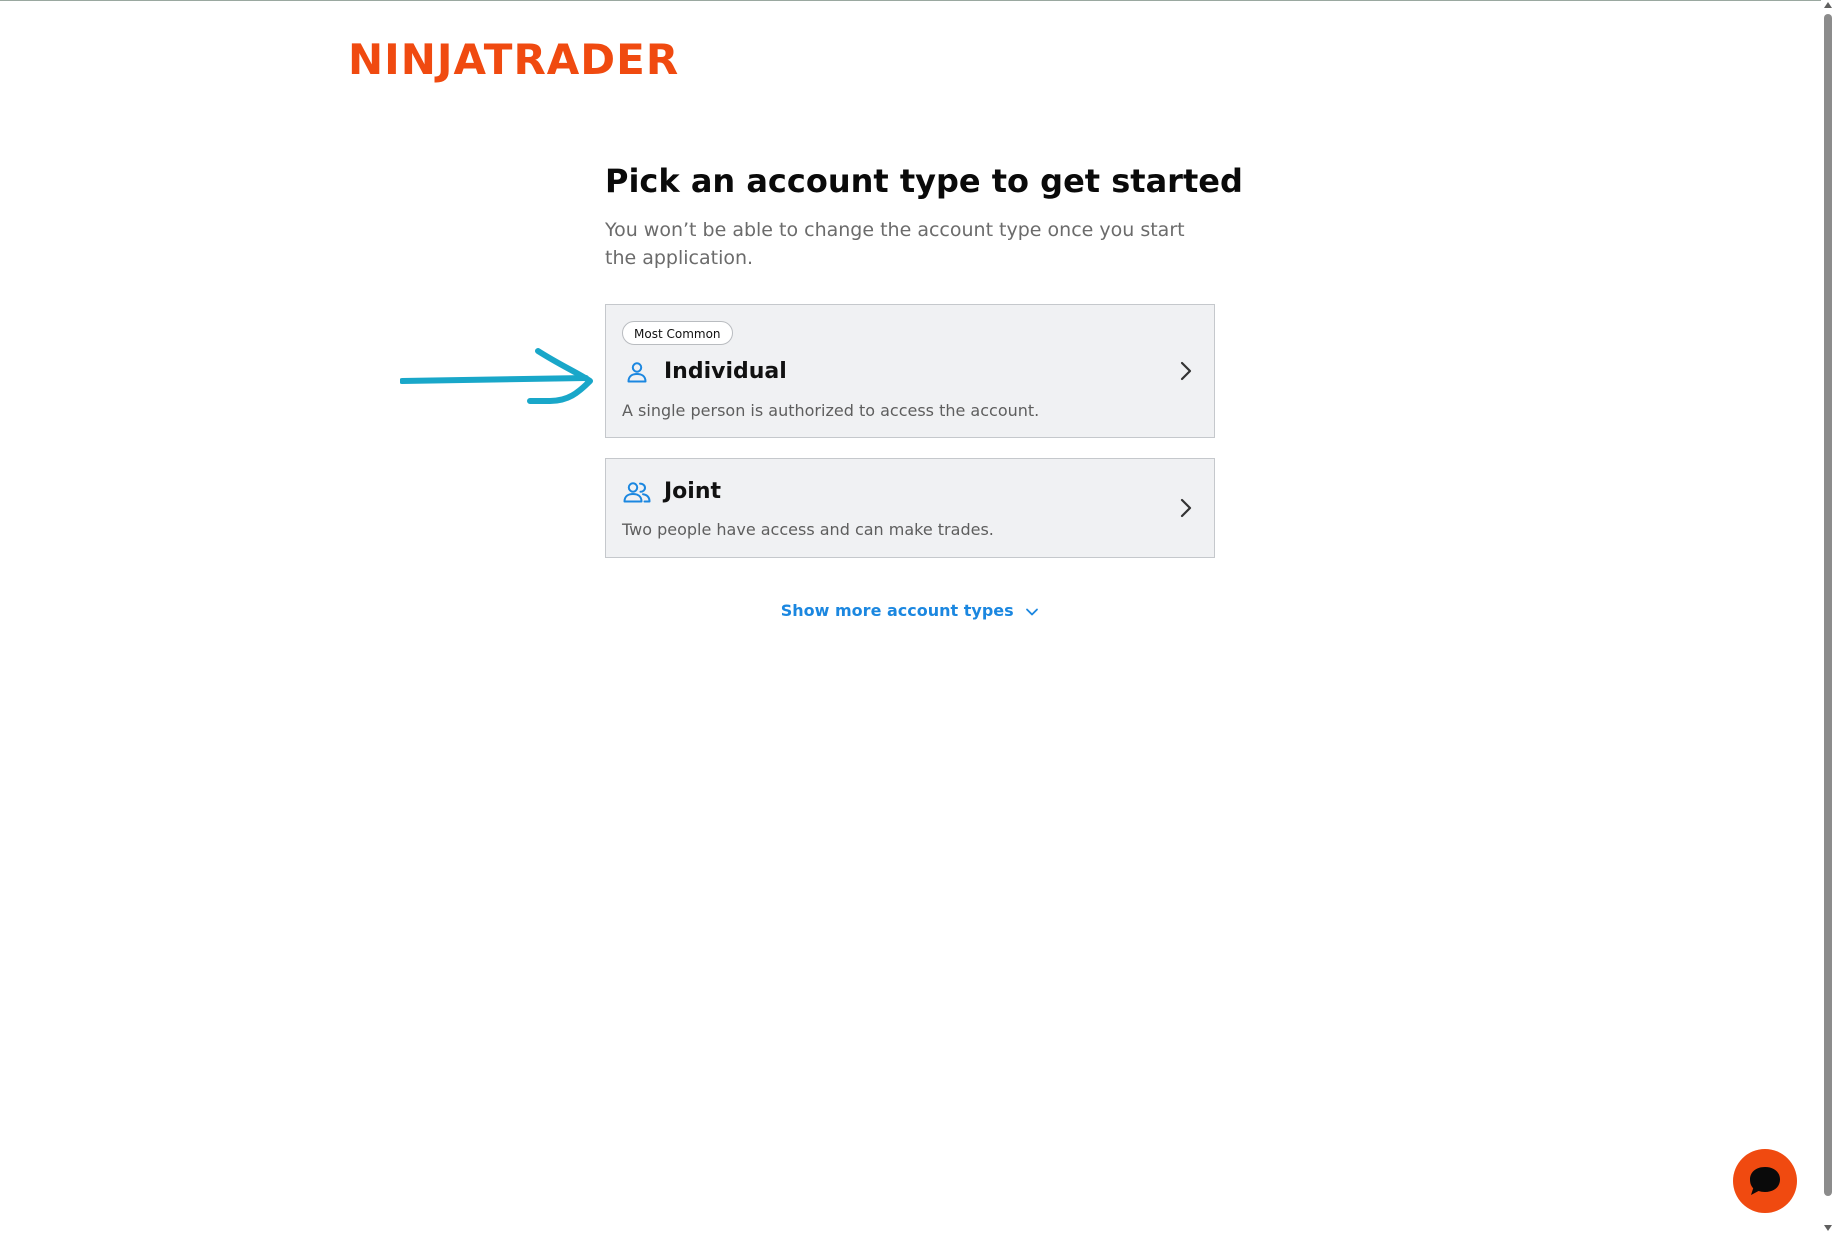 The width and height of the screenshot is (1835, 1233). I want to click on person-icon, so click(637, 372).